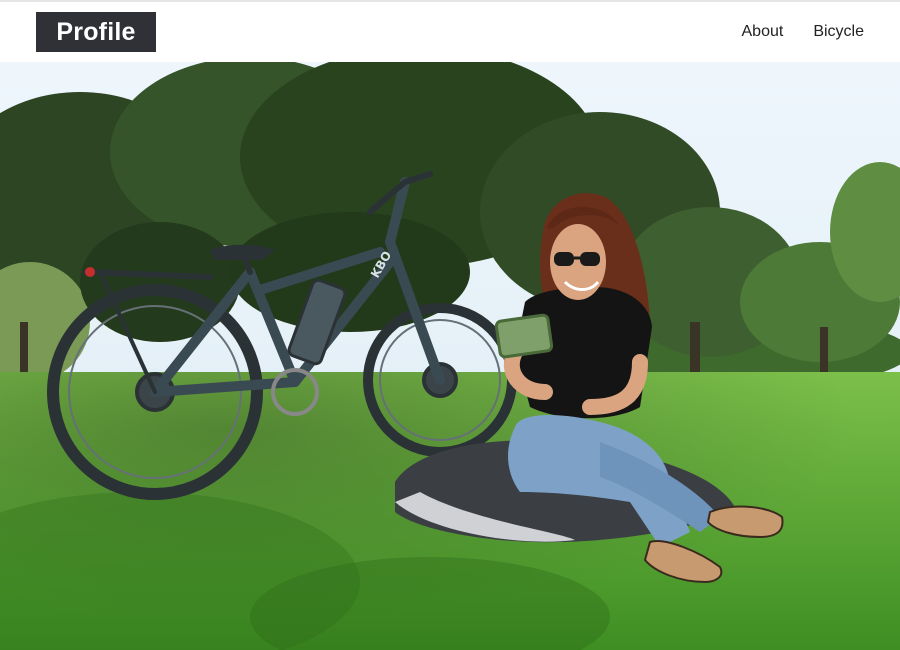  What do you see at coordinates (838, 32) in the screenshot?
I see `nav-link-bicycle: Bicycle` at bounding box center [838, 32].